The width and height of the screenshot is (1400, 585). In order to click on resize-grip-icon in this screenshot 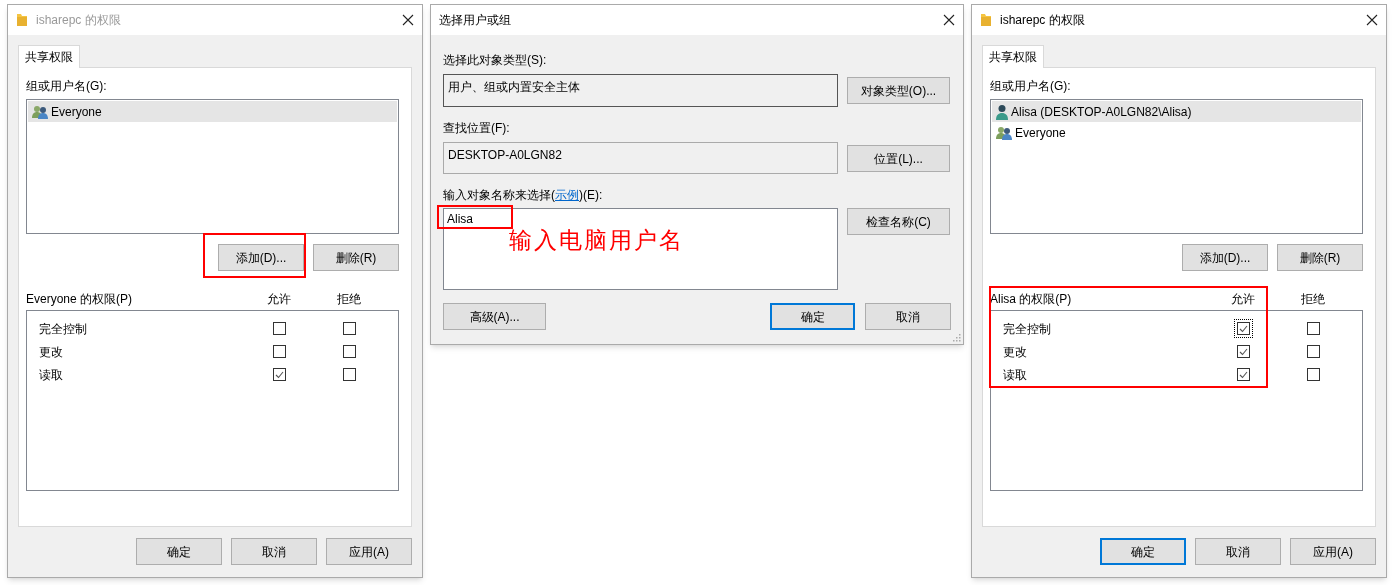, I will do `click(956, 337)`.